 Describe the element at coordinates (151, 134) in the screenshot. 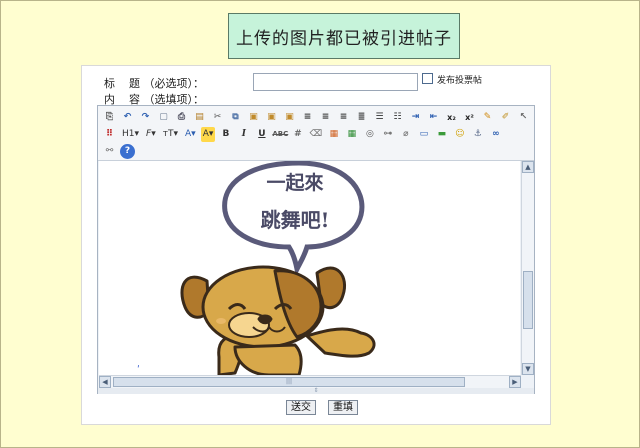

I see `font-family-dropdown: F▾` at that location.